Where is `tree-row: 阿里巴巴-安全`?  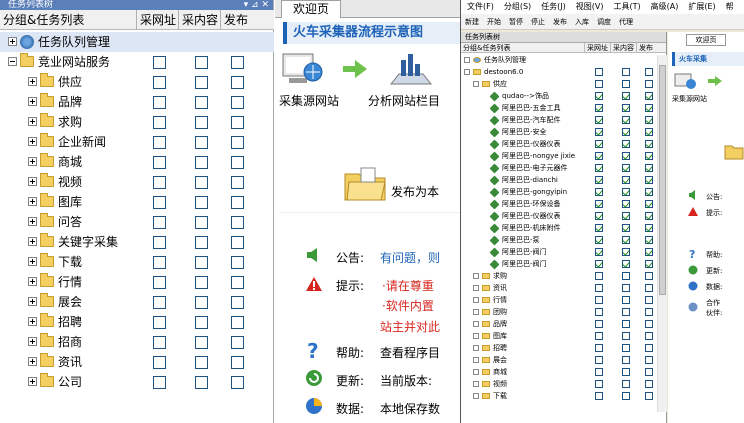
tree-row: 阿里巴巴-安全 is located at coordinates (559, 132).